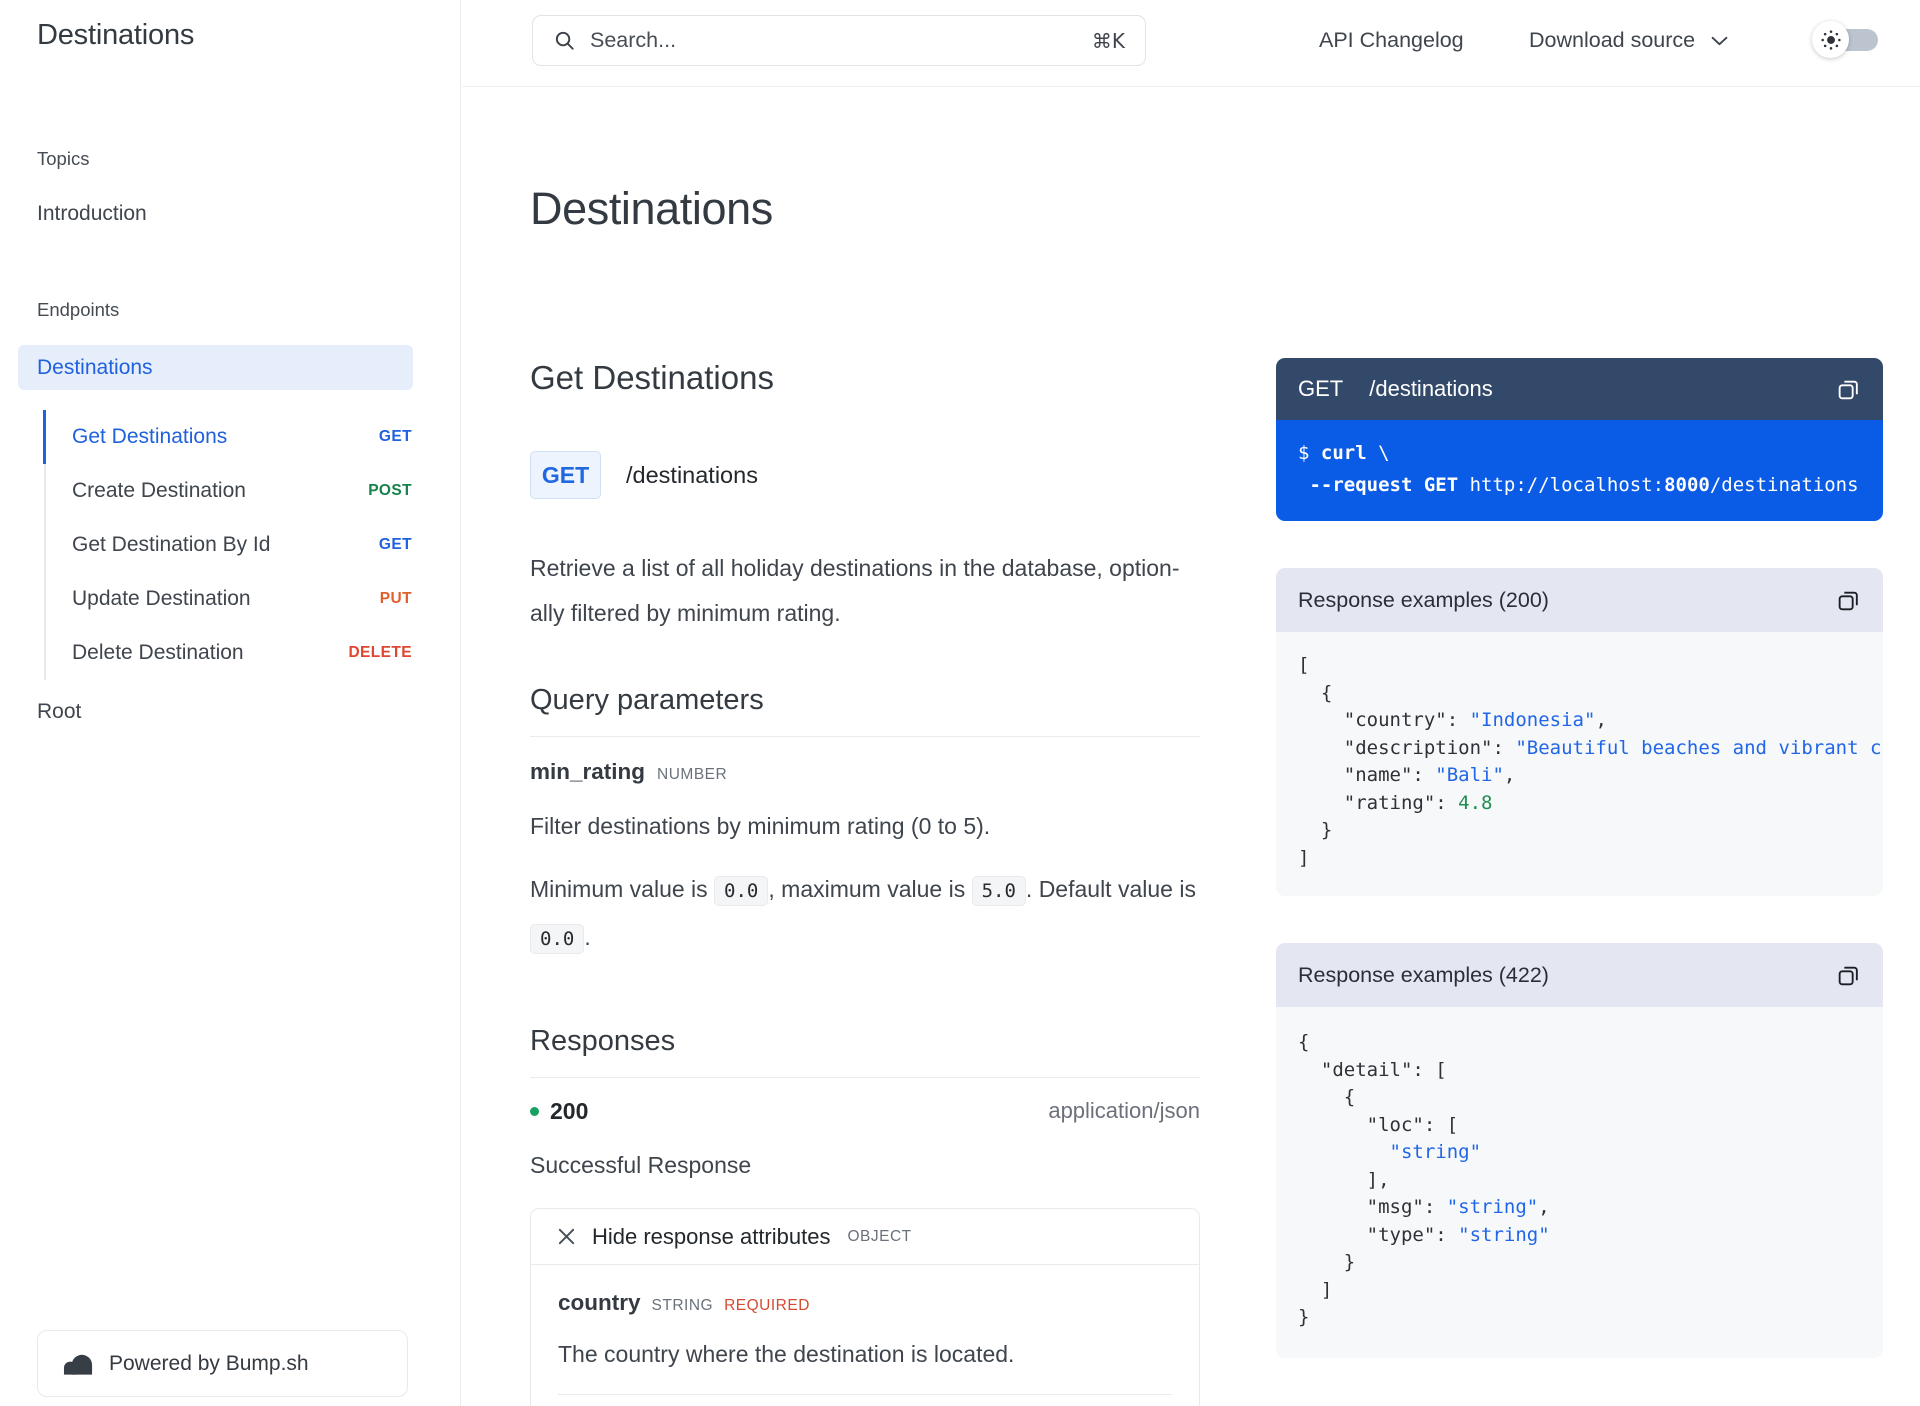 The image size is (1920, 1406). I want to click on endpoint-path: /destinations, so click(692, 474).